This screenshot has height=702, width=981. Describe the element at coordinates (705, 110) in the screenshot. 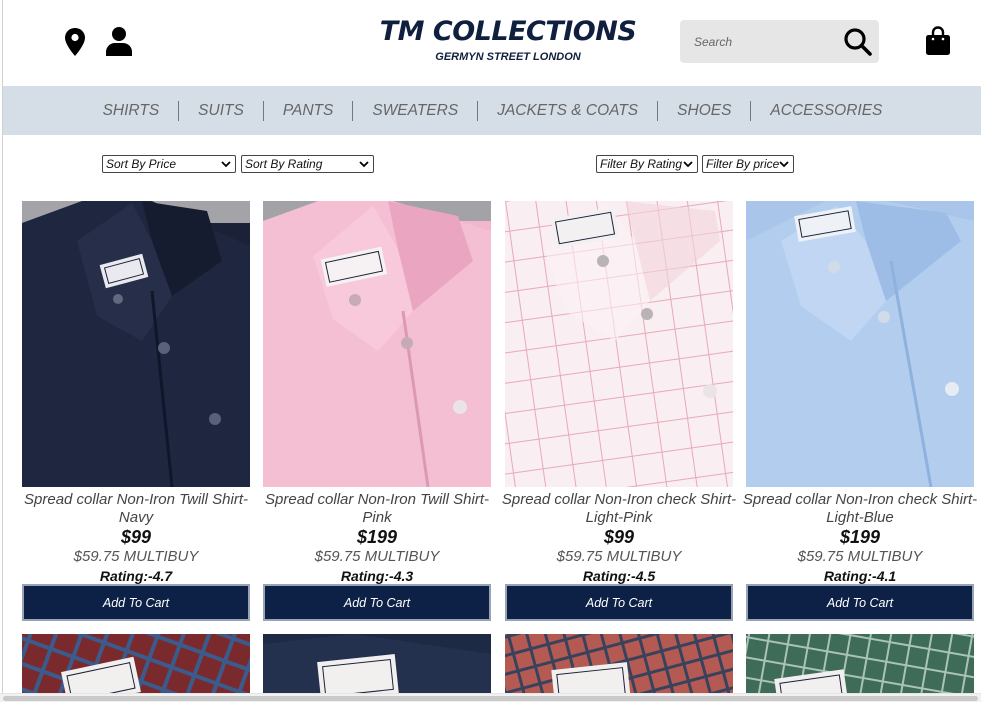

I see `nav-item-shoes: SHOES` at that location.